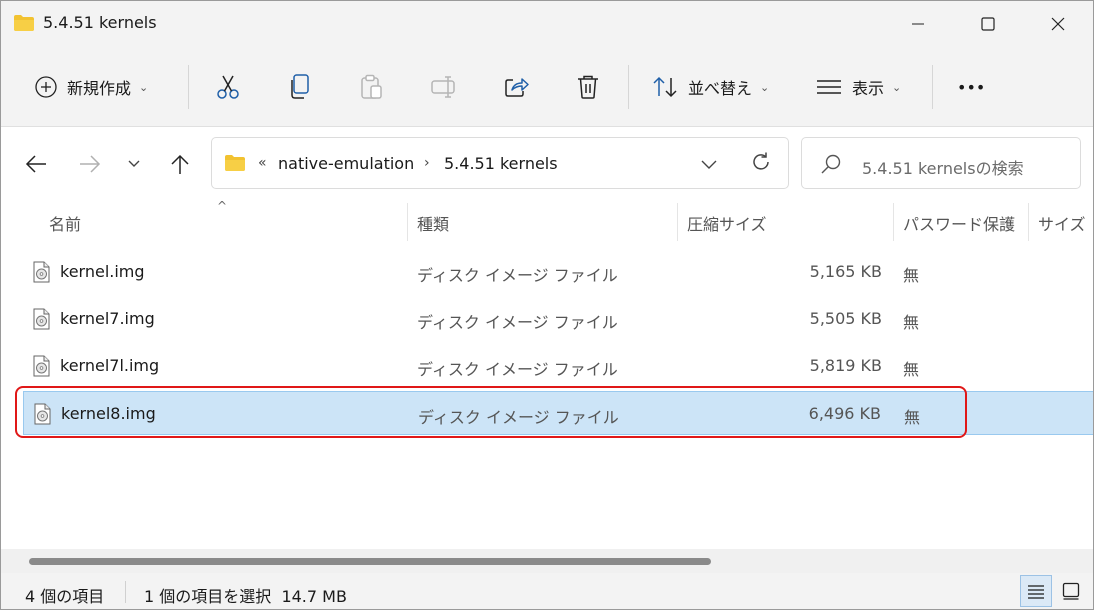 The height and width of the screenshot is (610, 1094). What do you see at coordinates (222, 206) in the screenshot?
I see `sort-ascending-icon: ^` at bounding box center [222, 206].